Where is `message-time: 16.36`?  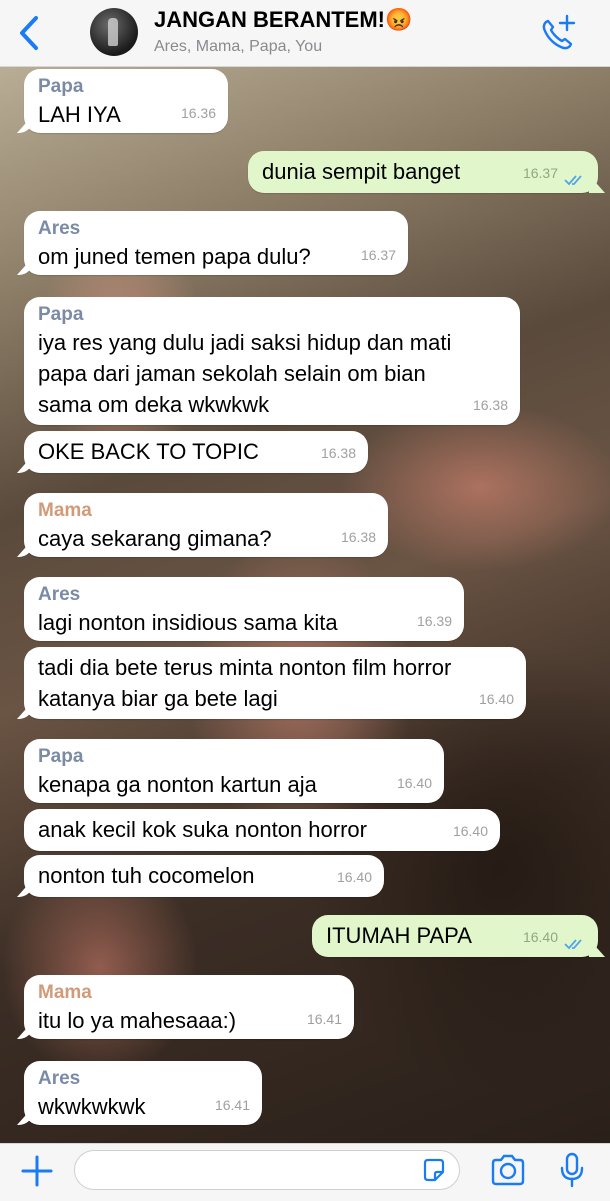 message-time: 16.36 is located at coordinates (198, 113).